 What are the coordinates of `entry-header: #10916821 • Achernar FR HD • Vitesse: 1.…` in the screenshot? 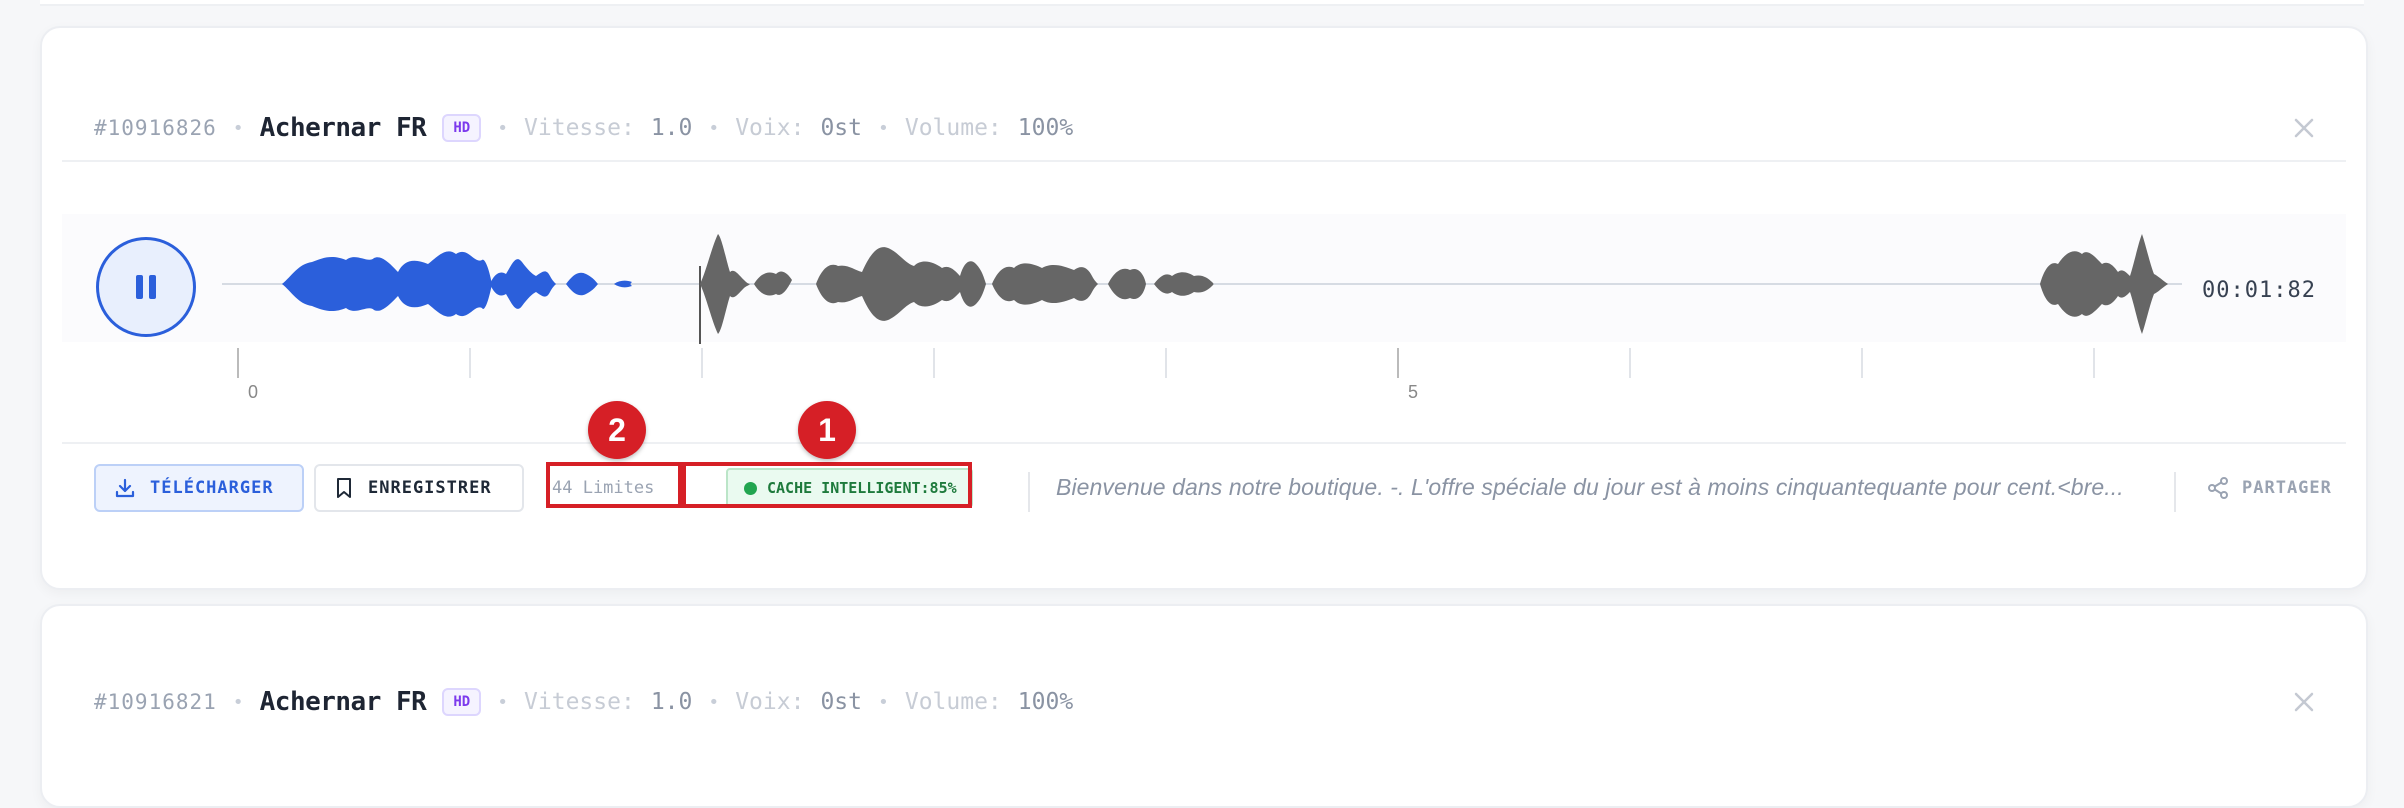 It's located at (583, 702).